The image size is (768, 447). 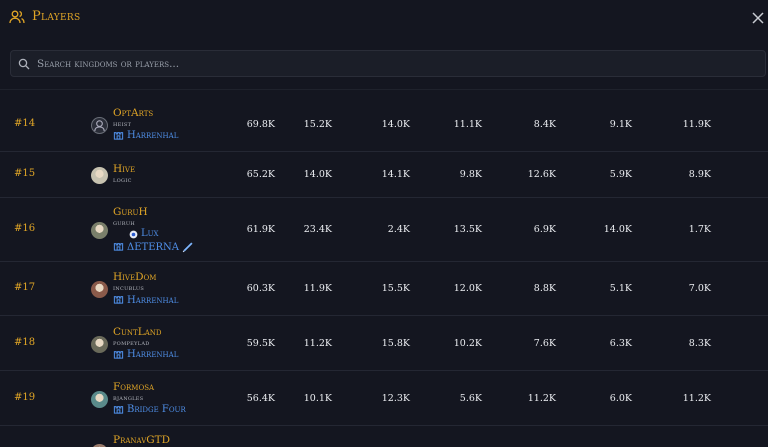 I want to click on kingdom-link: Bridge Four, so click(x=149, y=410).